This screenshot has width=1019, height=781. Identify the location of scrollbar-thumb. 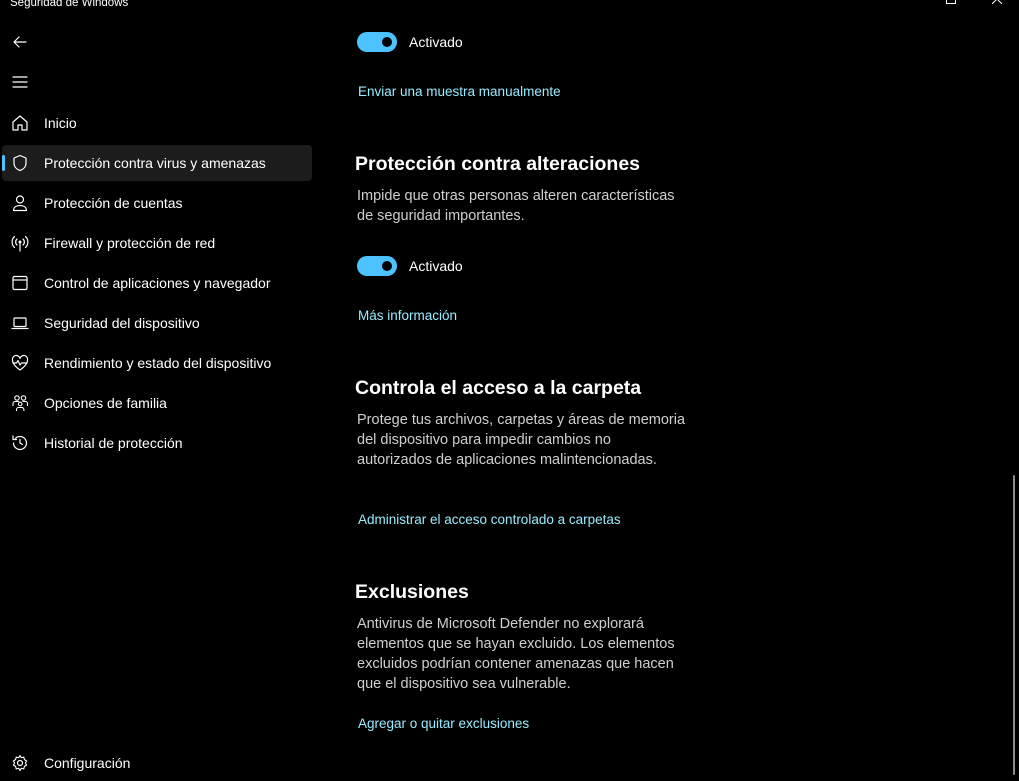
(1014, 625).